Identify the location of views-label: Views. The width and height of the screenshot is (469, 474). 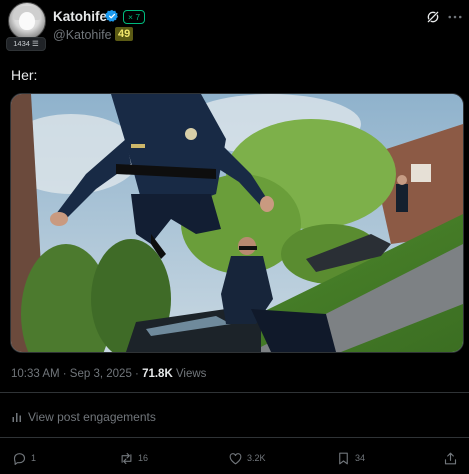
(189, 374).